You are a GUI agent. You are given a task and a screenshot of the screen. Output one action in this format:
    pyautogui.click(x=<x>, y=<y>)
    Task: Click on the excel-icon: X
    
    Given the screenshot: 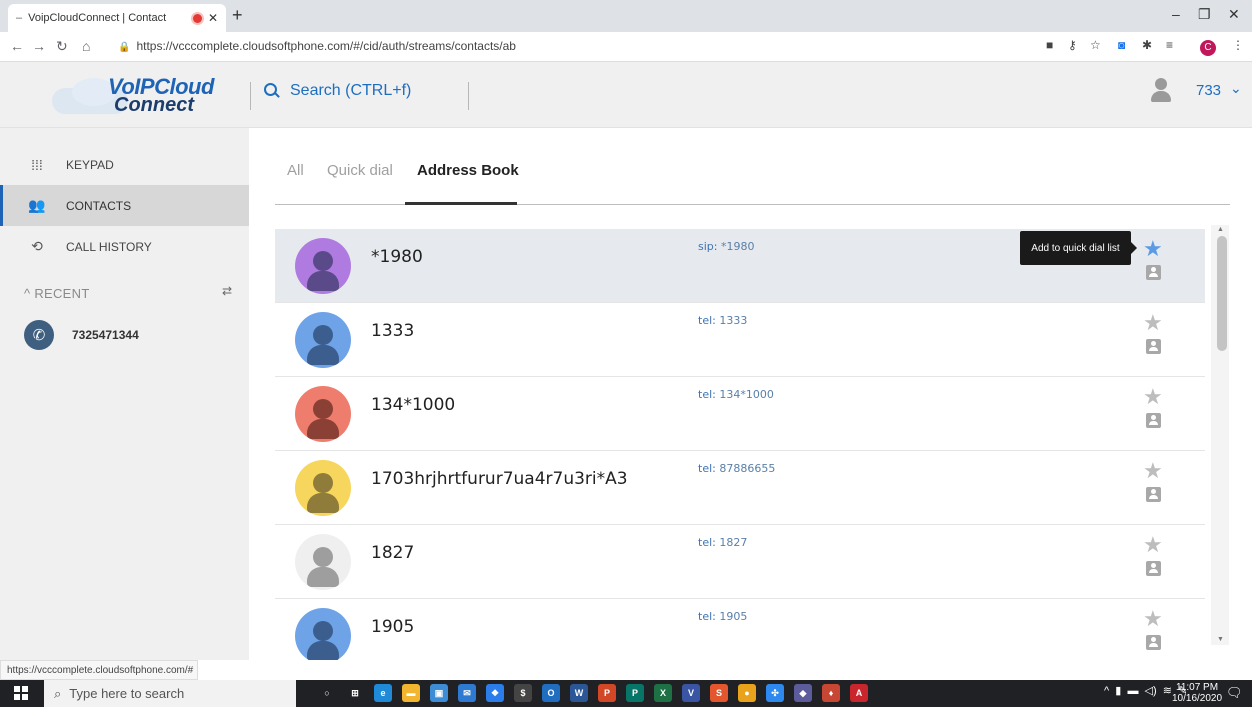 What is the action you would take?
    pyautogui.click(x=663, y=693)
    